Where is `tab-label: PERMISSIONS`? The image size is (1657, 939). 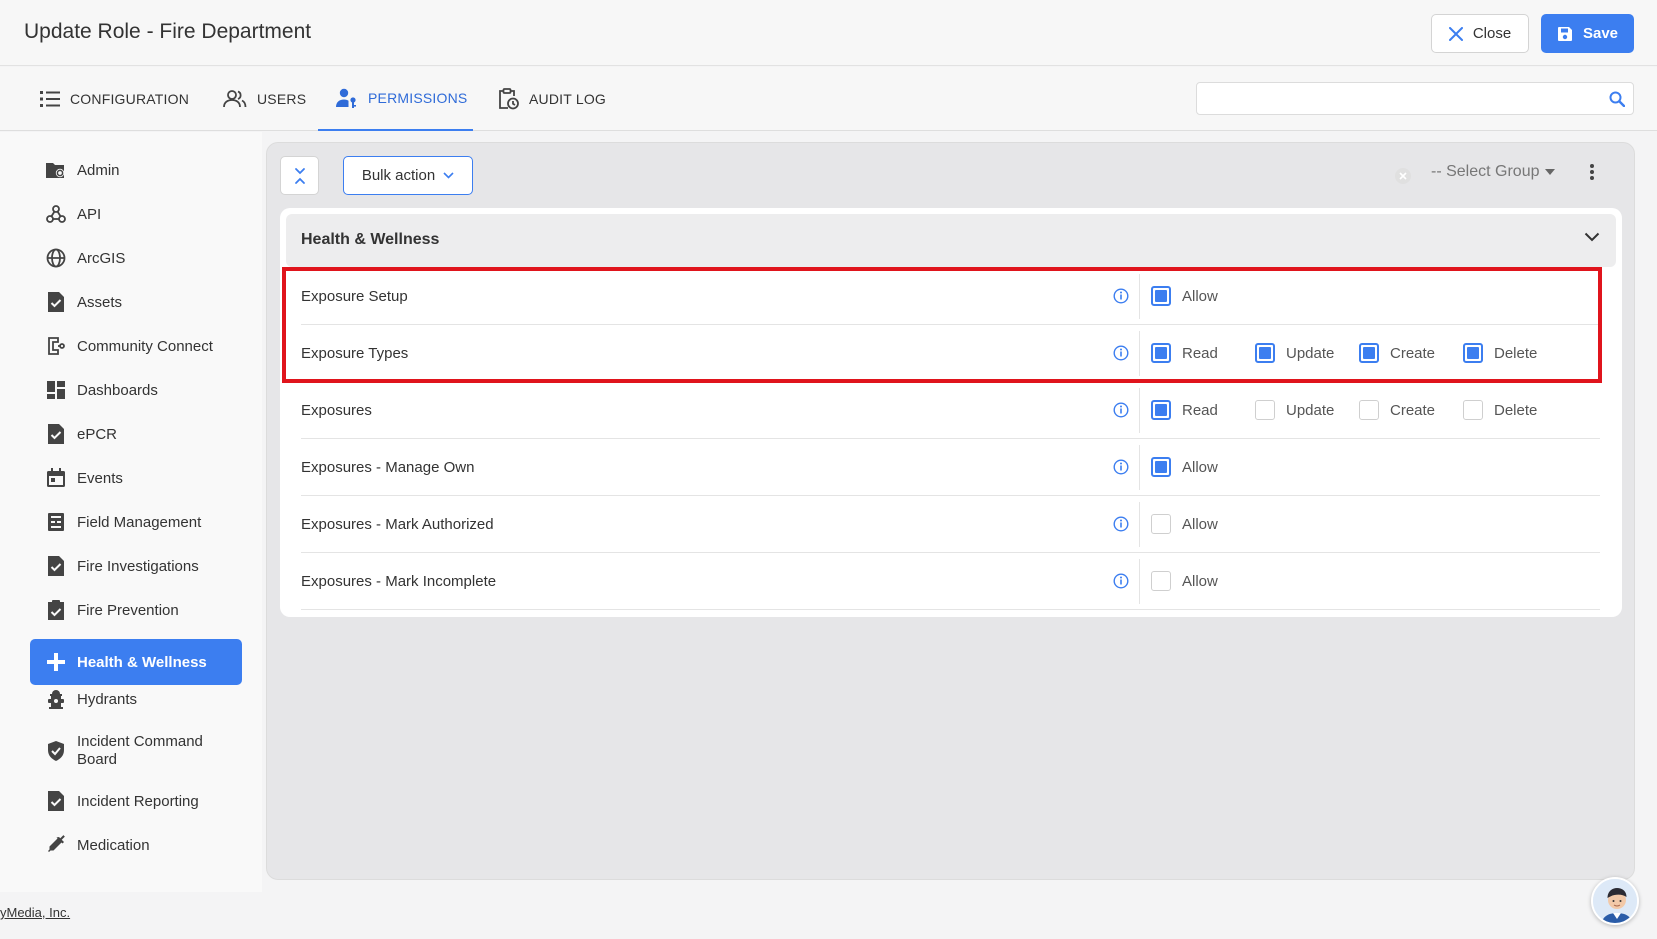 tab-label: PERMISSIONS is located at coordinates (418, 98).